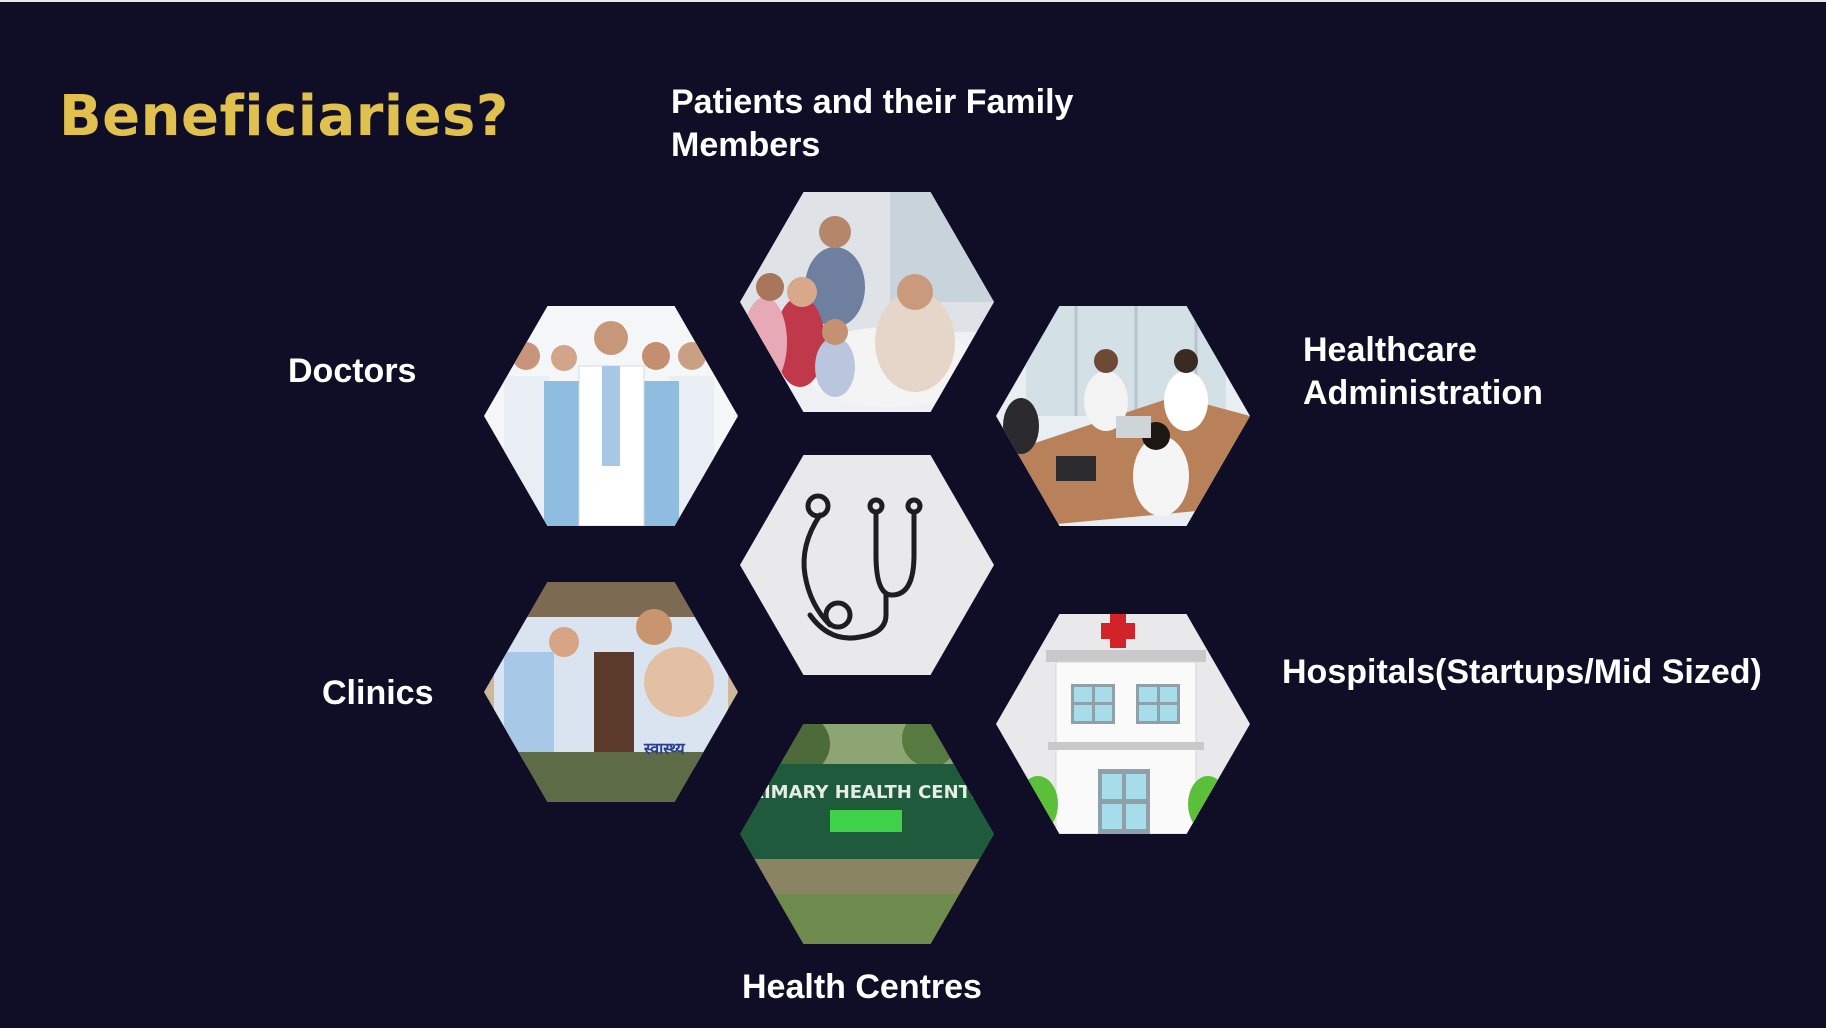 This screenshot has height=1028, width=1826. Describe the element at coordinates (872, 102) in the screenshot. I see `label-patients-line1: Patients and their Family` at that location.